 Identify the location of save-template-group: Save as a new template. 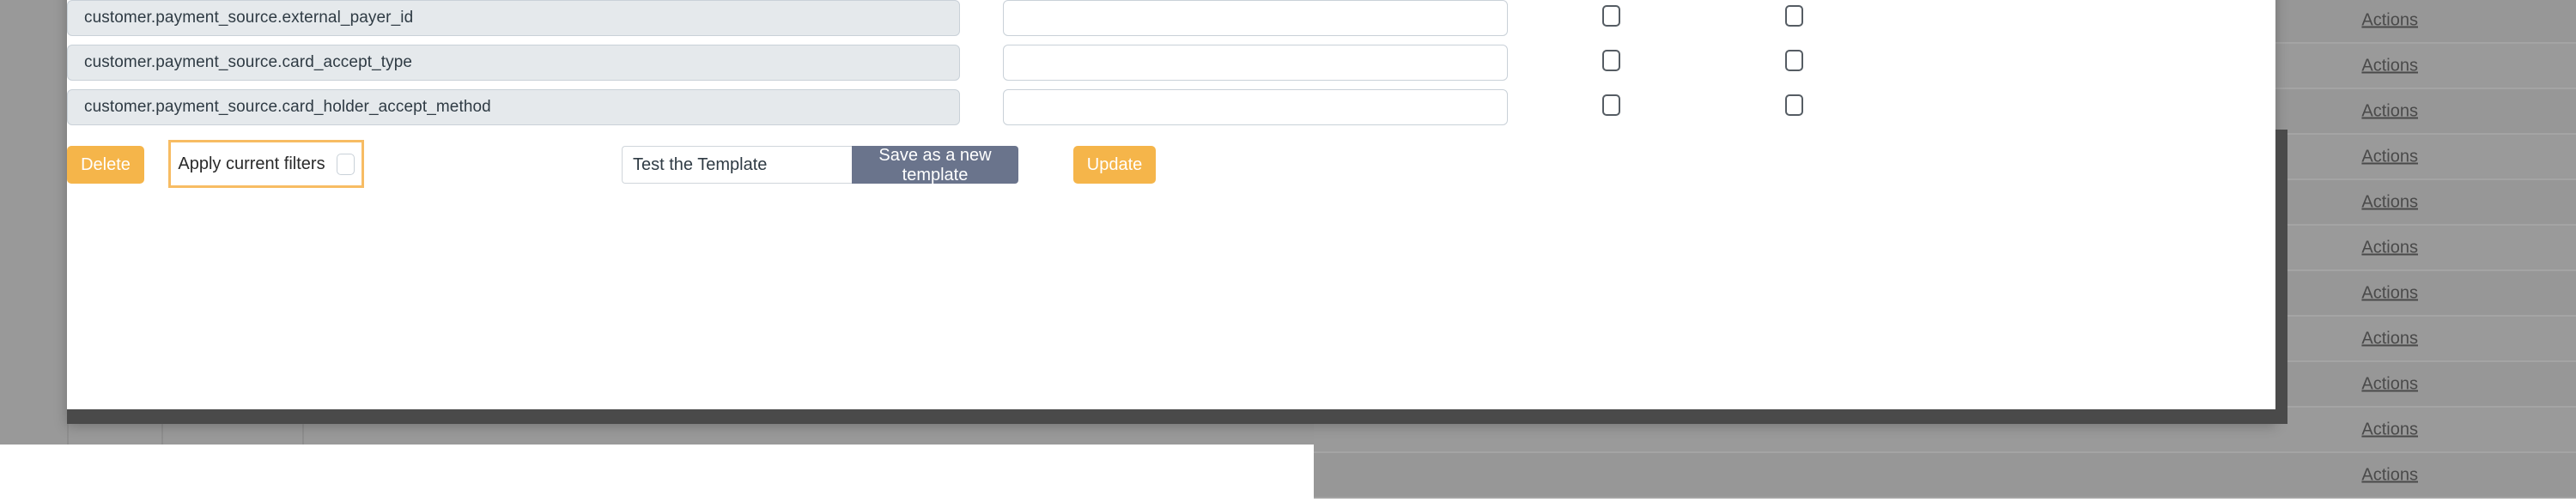
(820, 165).